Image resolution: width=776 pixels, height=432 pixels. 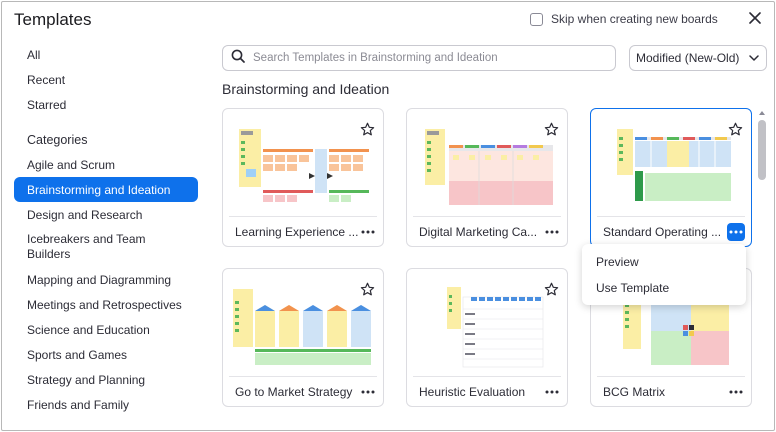 I want to click on sidebar-item-brainstorming-and-ideation: Brainstorming and Ideation, so click(x=106, y=189).